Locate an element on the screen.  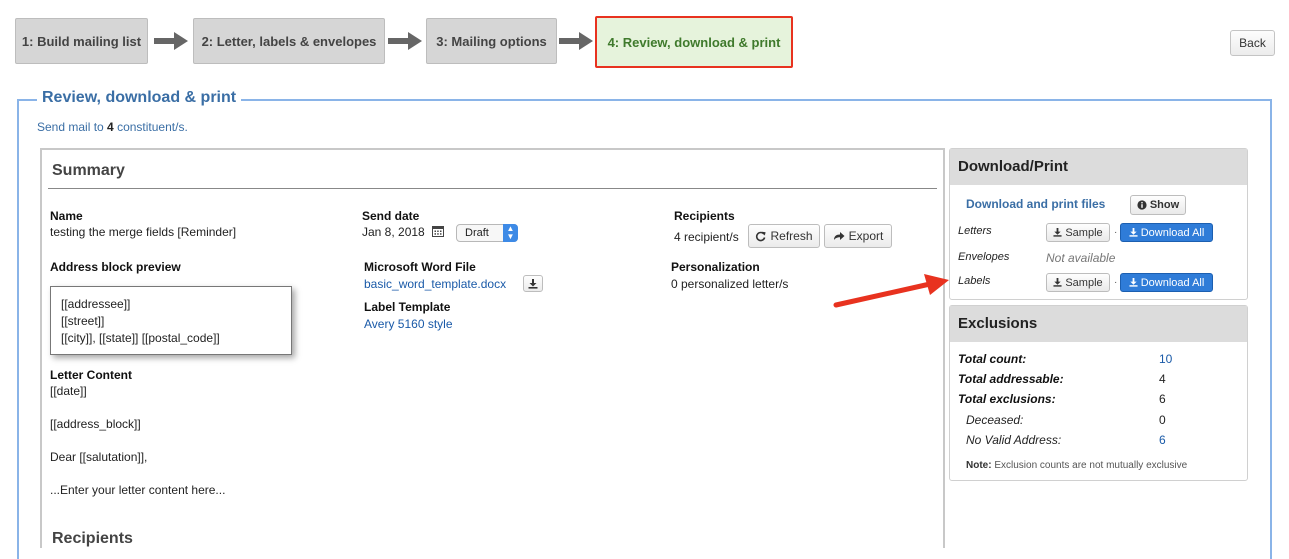
address-line: [[street]] is located at coordinates (83, 321).